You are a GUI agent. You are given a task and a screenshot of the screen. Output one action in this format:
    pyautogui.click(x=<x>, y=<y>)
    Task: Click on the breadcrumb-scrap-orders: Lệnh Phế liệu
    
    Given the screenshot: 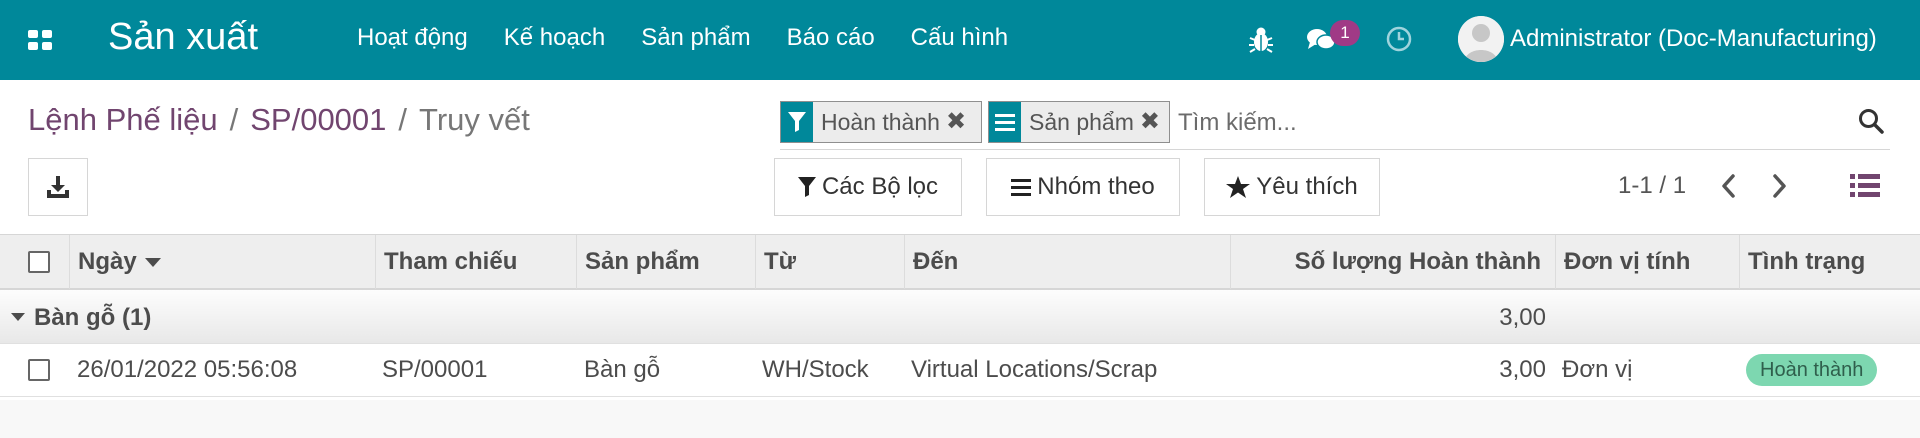 What is the action you would take?
    pyautogui.click(x=123, y=119)
    